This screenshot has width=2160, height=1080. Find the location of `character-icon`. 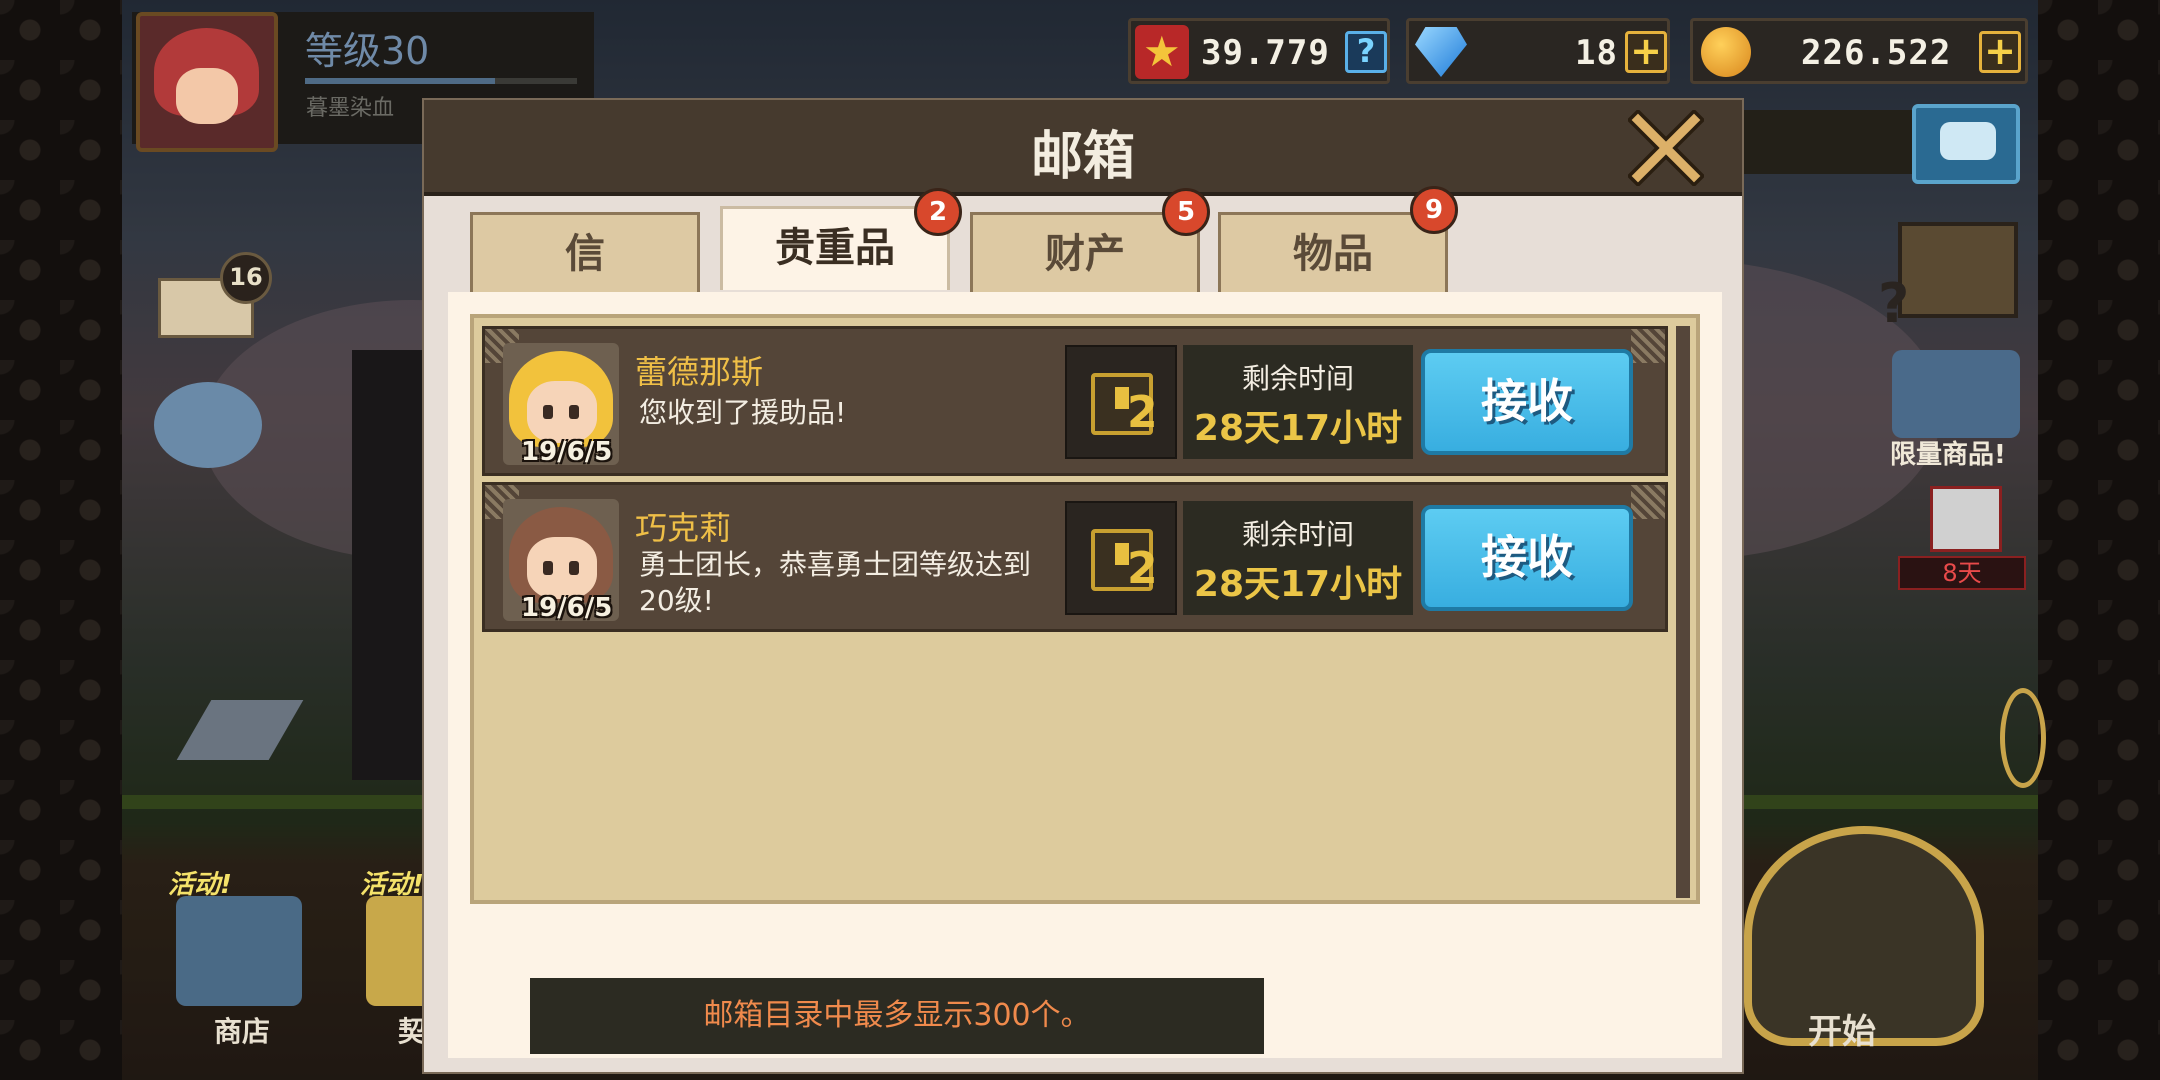

character-icon is located at coordinates (208, 425).